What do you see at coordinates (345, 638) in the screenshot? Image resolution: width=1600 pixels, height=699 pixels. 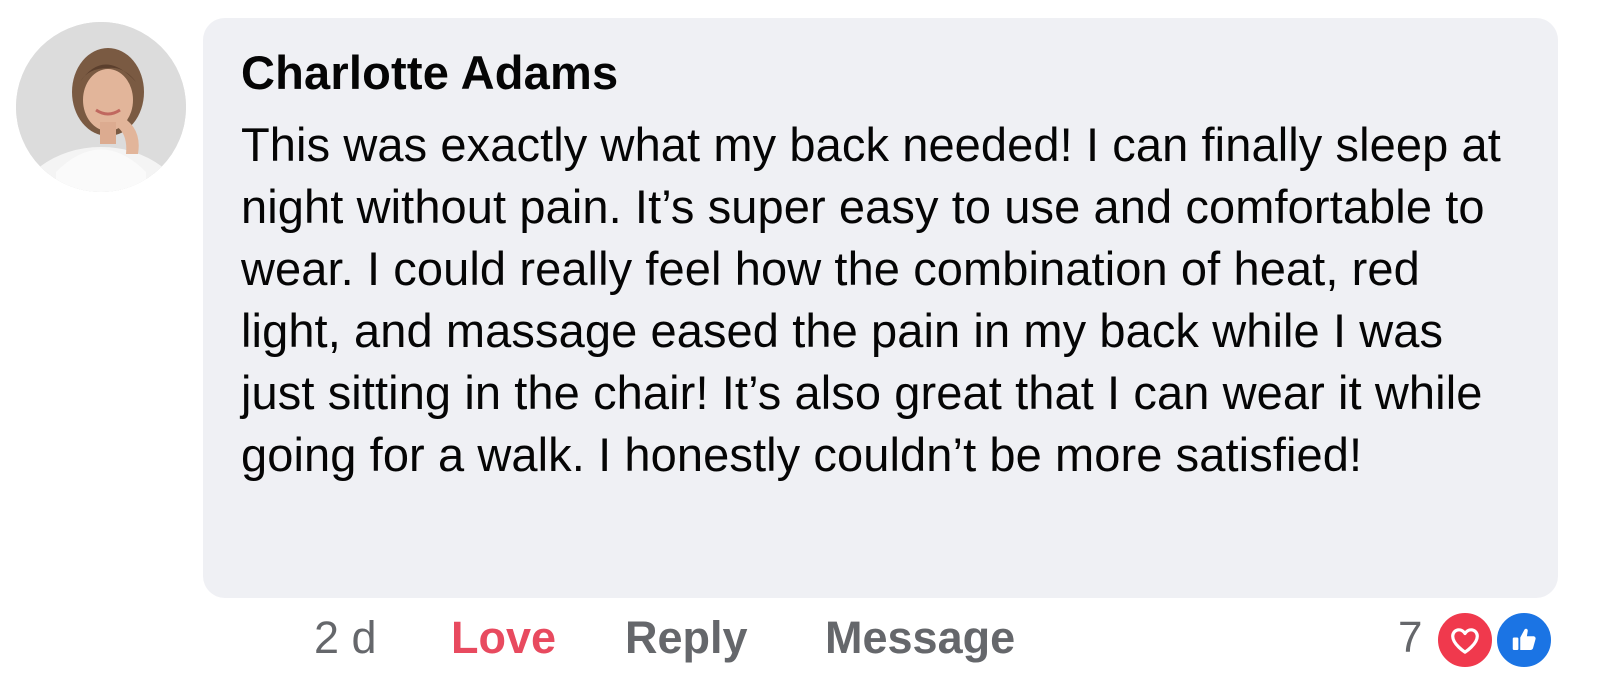 I see `comment-timestamp: 2 d` at bounding box center [345, 638].